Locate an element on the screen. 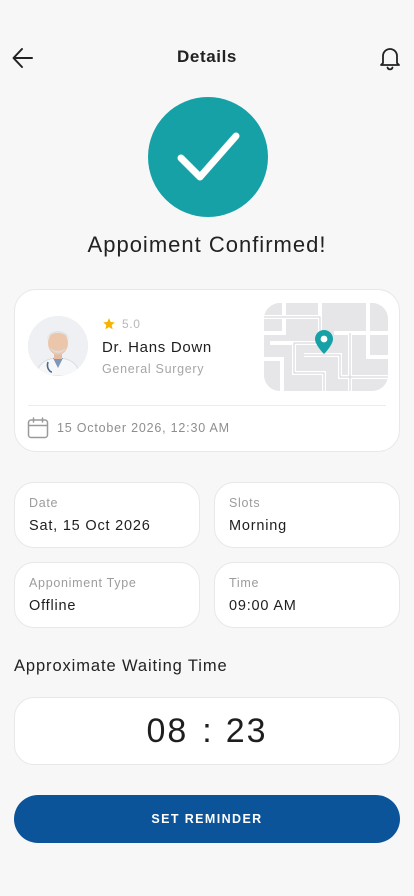 The width and height of the screenshot is (414, 896). appointment-type-value: Offline is located at coordinates (53, 606).